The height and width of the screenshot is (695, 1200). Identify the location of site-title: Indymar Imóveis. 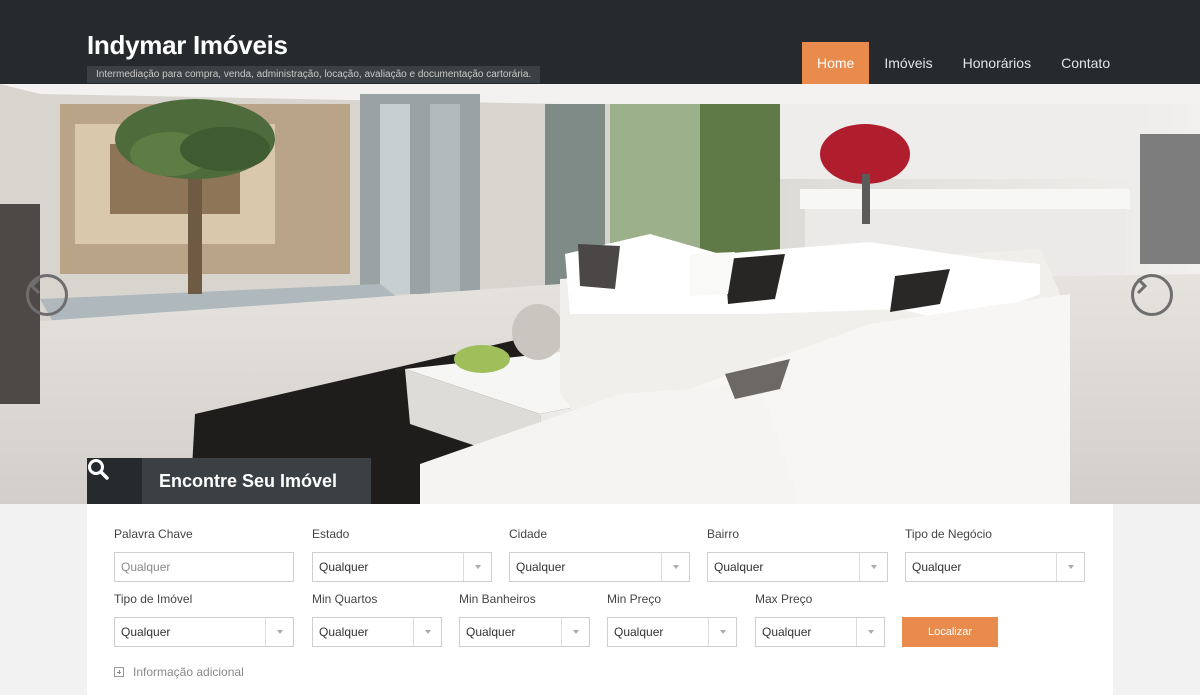
(187, 45).